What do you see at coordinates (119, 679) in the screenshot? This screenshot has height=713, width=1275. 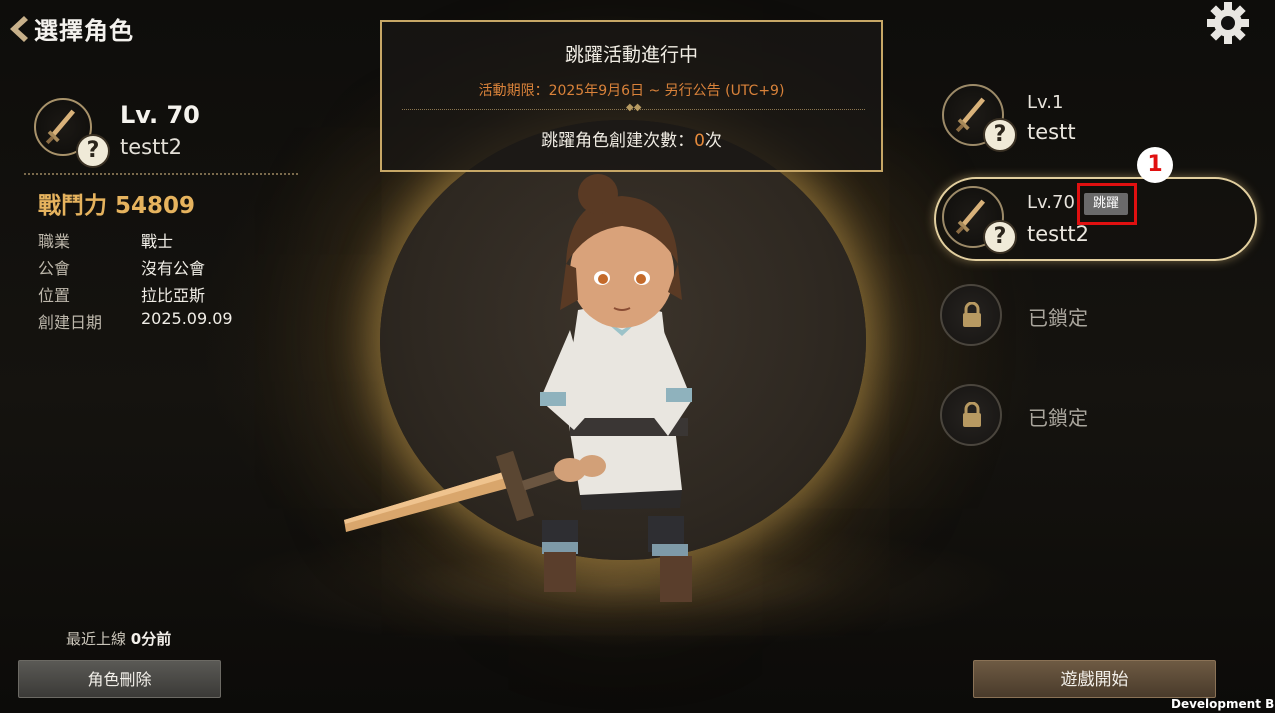 I see `delete-character-button: 角色刪除` at bounding box center [119, 679].